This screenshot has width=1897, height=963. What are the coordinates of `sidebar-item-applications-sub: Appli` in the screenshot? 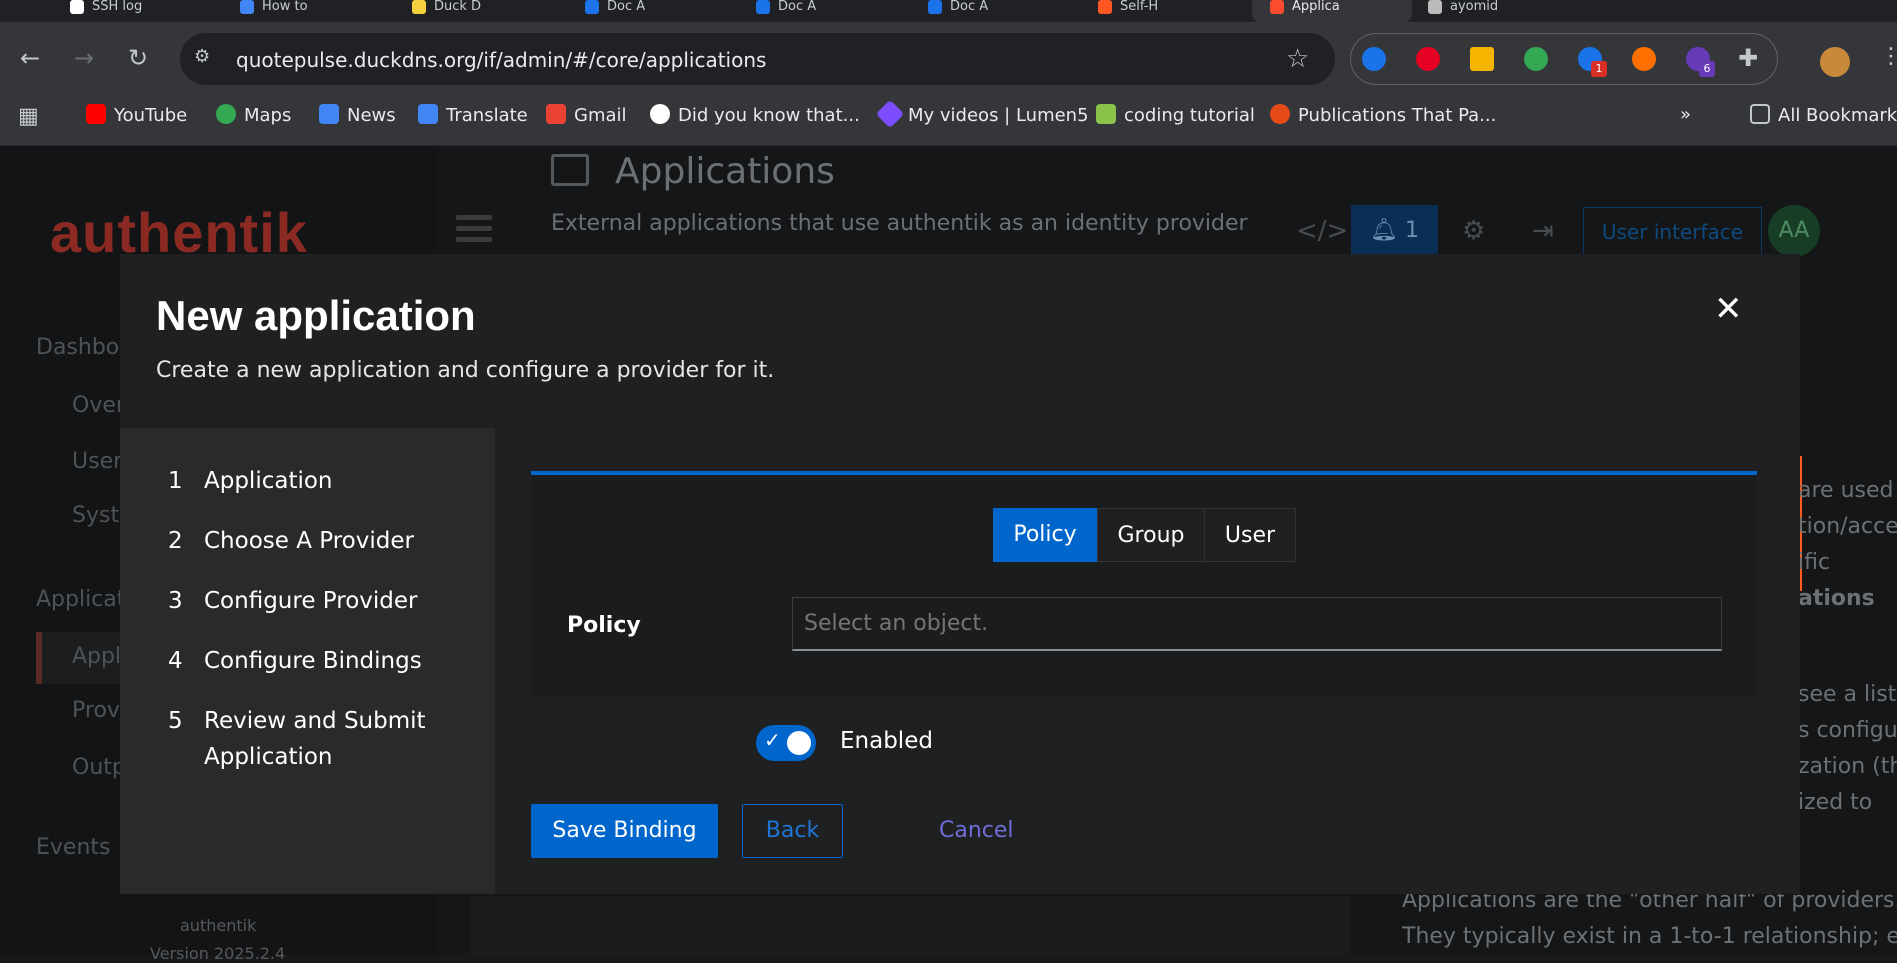 It's located at (99, 656).